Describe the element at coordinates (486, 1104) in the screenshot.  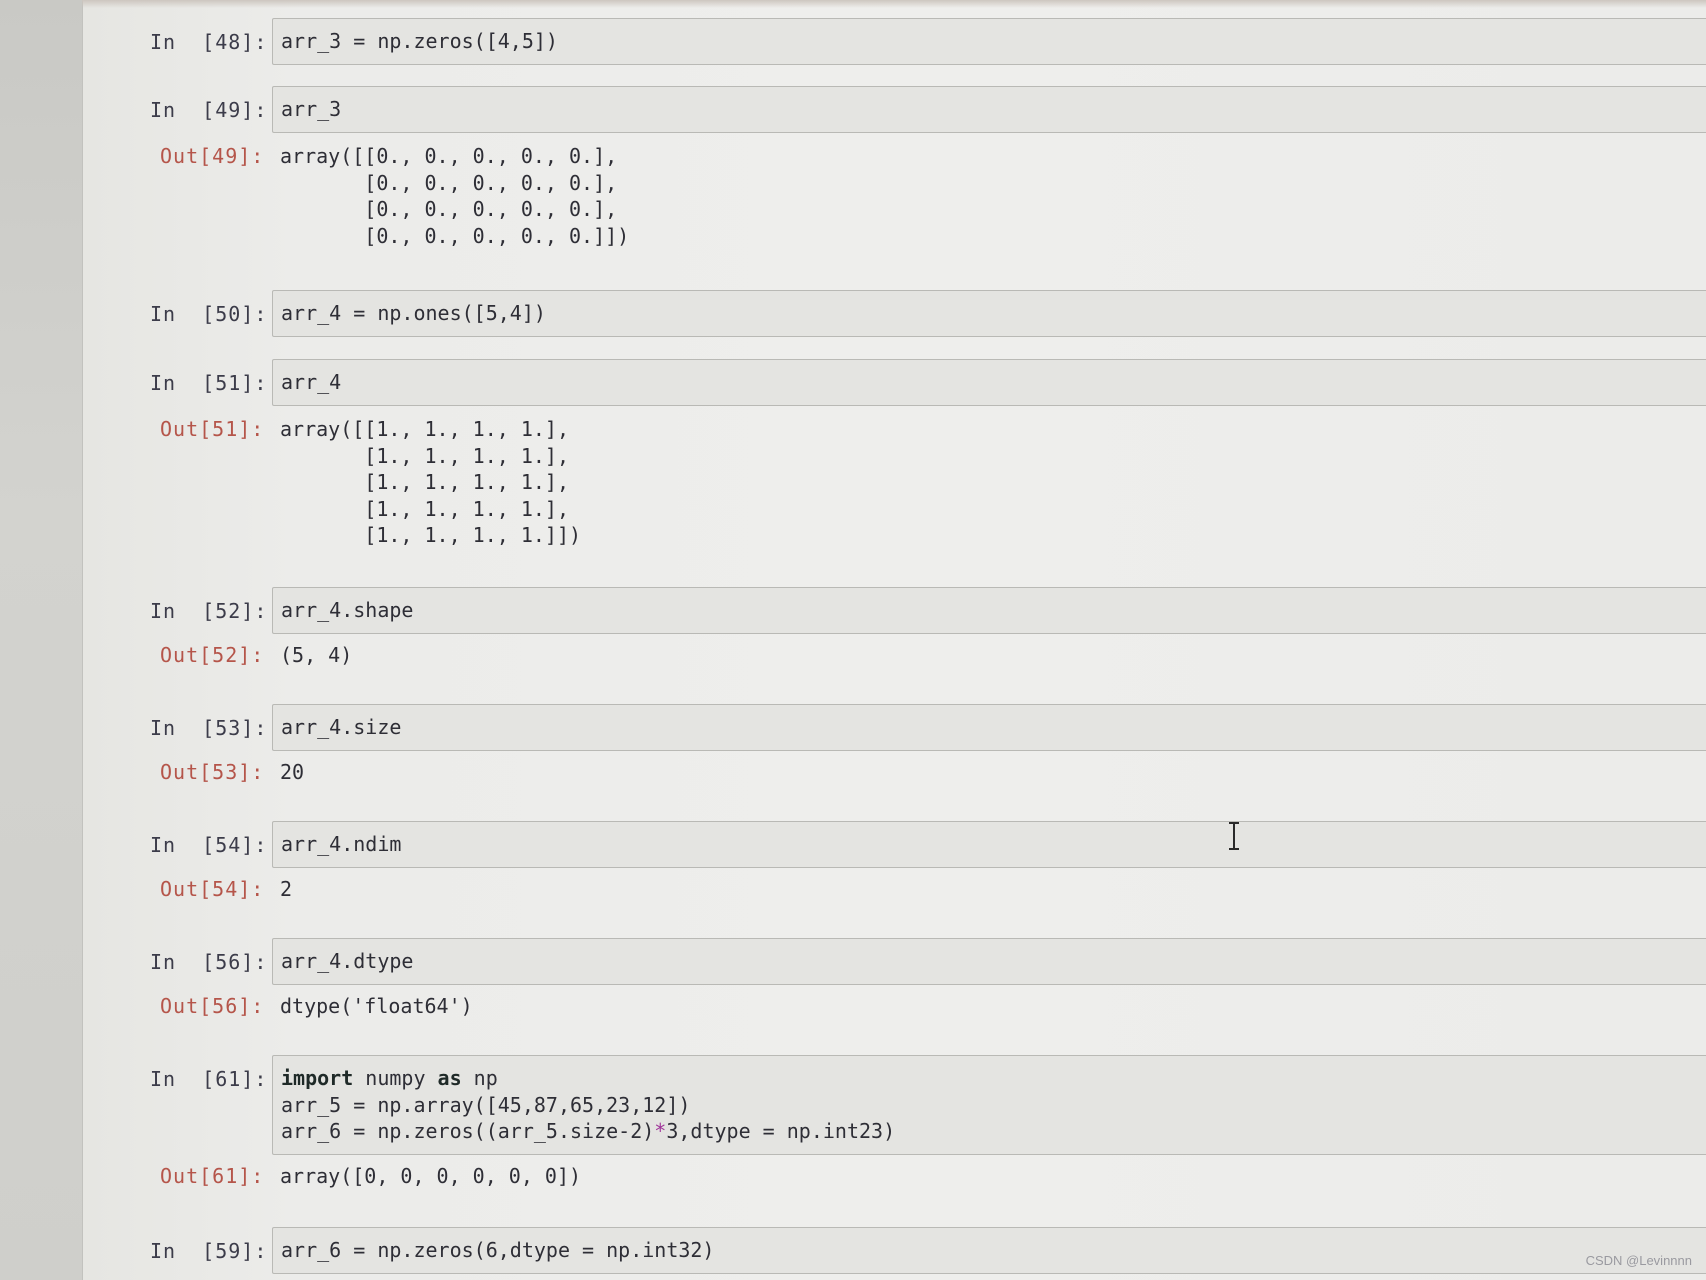
I see `code-line: arr_5 = np.array([45,87,65,23,12])` at that location.